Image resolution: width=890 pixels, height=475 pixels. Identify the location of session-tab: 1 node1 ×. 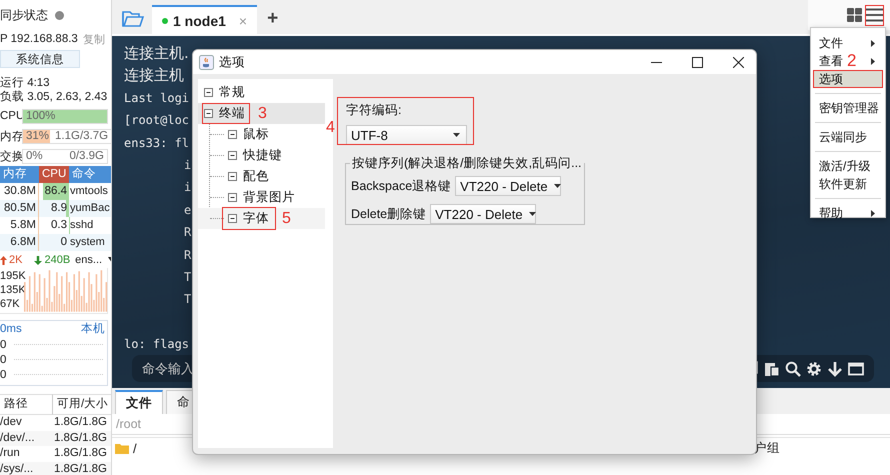
(205, 19).